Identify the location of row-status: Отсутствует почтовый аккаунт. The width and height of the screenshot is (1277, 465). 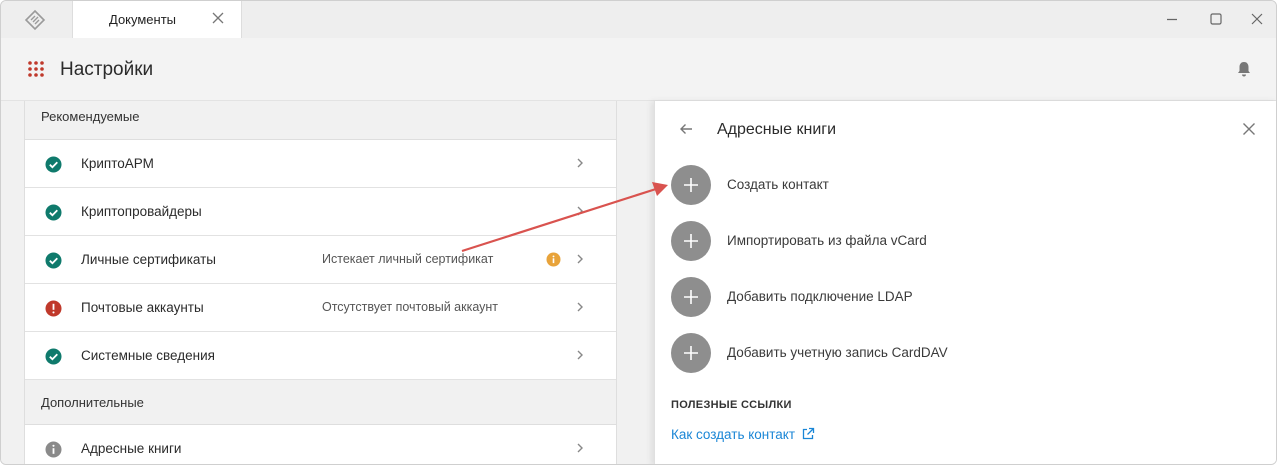
(410, 307).